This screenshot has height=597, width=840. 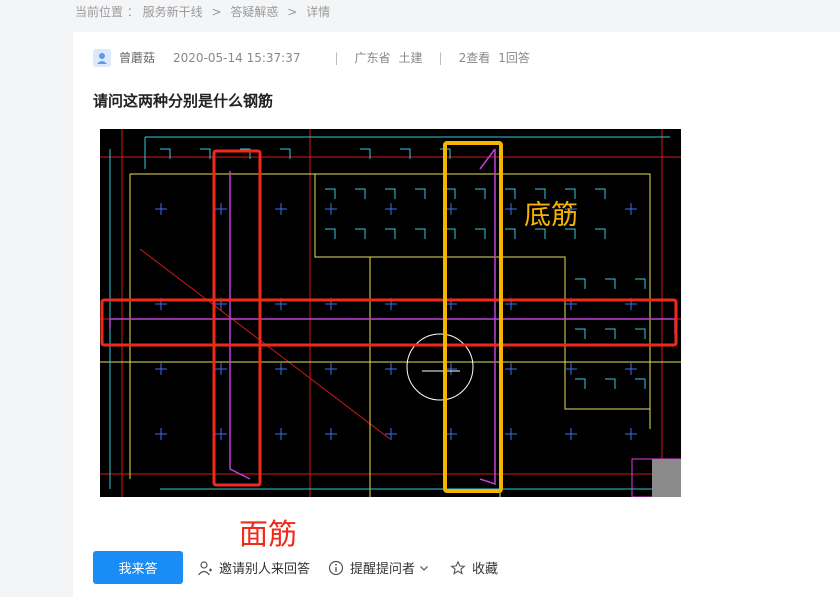 I want to click on remind-asker-button: 提醒提问者, so click(x=379, y=567).